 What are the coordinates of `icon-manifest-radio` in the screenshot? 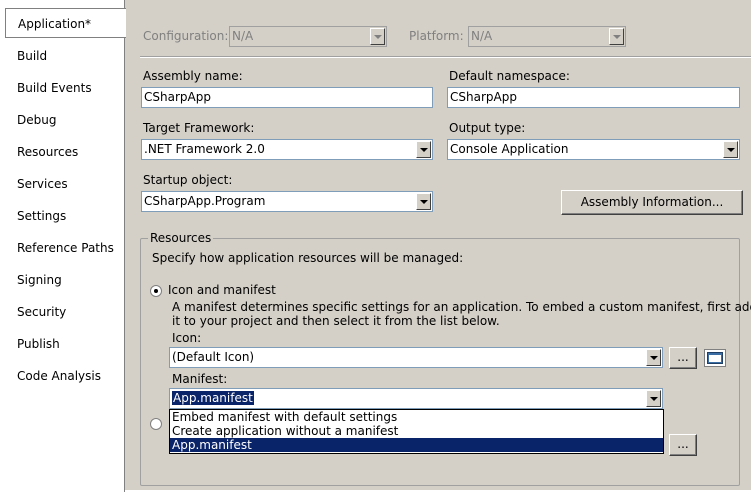 It's located at (156, 291).